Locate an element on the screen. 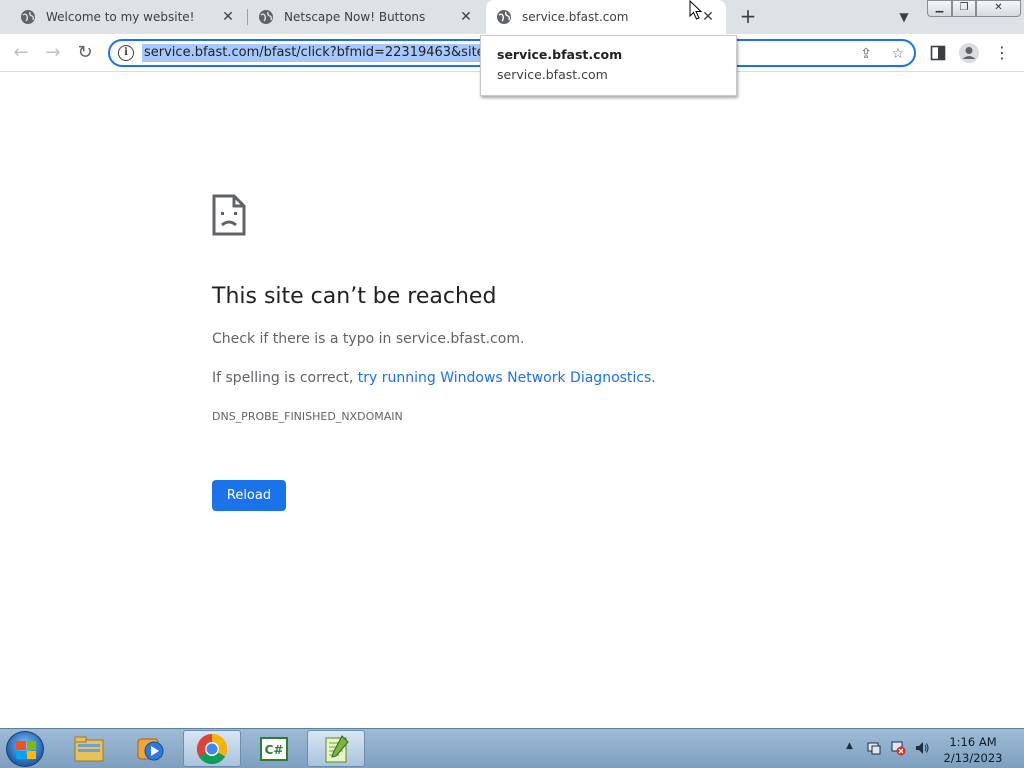 Image resolution: width=1024 pixels, height=768 pixels. error-title: This site can’t be reached is located at coordinates (354, 296).